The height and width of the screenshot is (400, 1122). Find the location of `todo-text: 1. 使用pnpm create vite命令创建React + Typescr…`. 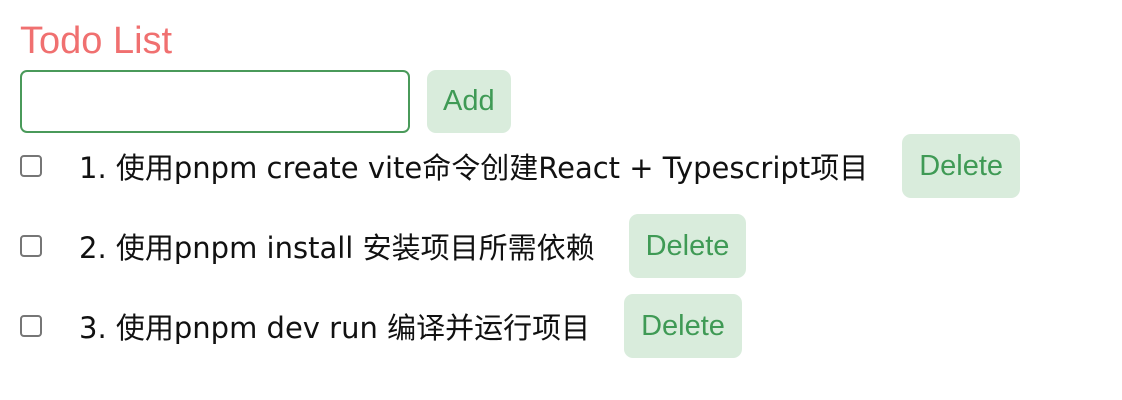

todo-text: 1. 使用pnpm create vite命令创建React + Typescr… is located at coordinates (474, 168).